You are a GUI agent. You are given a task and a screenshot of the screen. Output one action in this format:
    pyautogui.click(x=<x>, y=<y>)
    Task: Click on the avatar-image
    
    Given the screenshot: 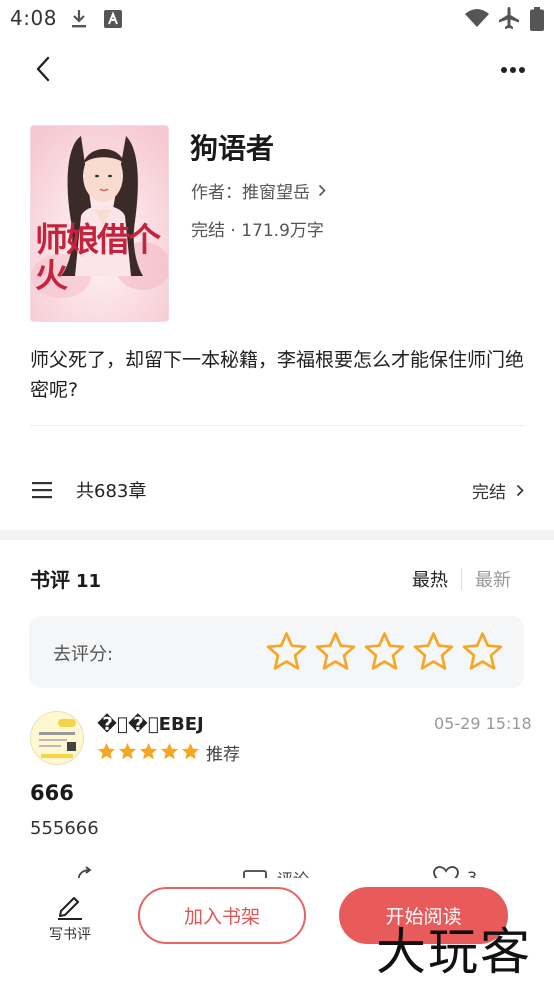 What is the action you would take?
    pyautogui.click(x=57, y=738)
    